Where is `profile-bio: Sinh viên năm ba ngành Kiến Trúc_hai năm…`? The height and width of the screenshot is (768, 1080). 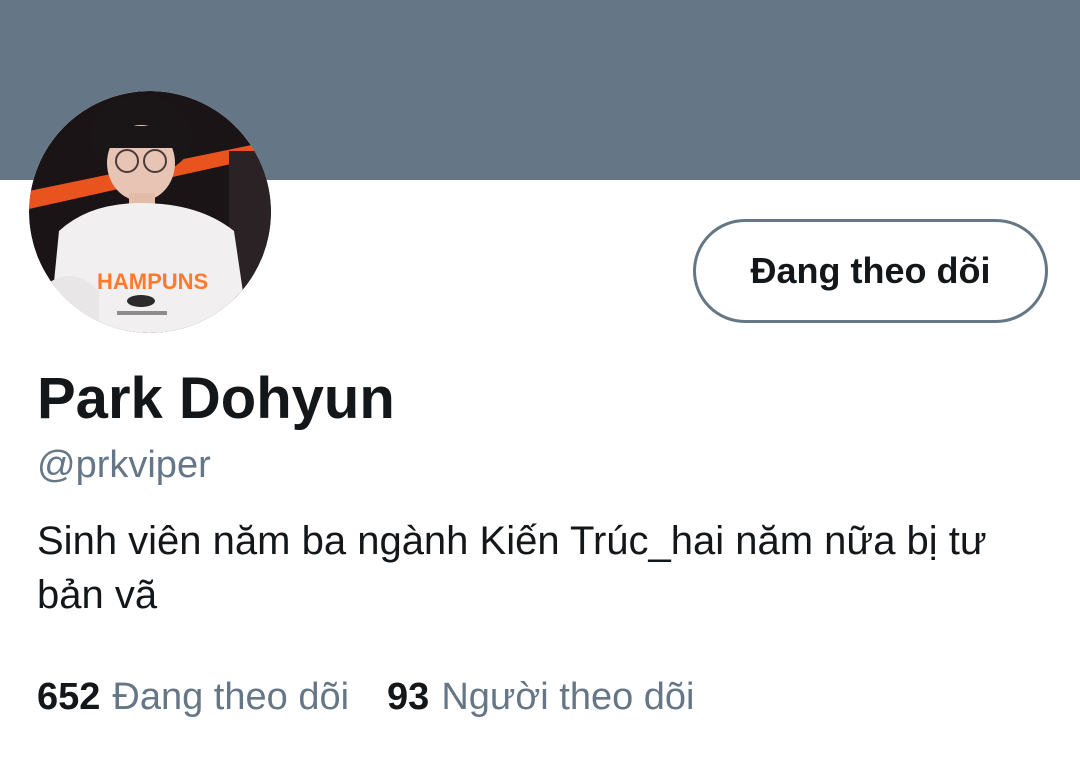 profile-bio: Sinh viên năm ba ngành Kiến Trúc_hai năm… is located at coordinates (512, 568).